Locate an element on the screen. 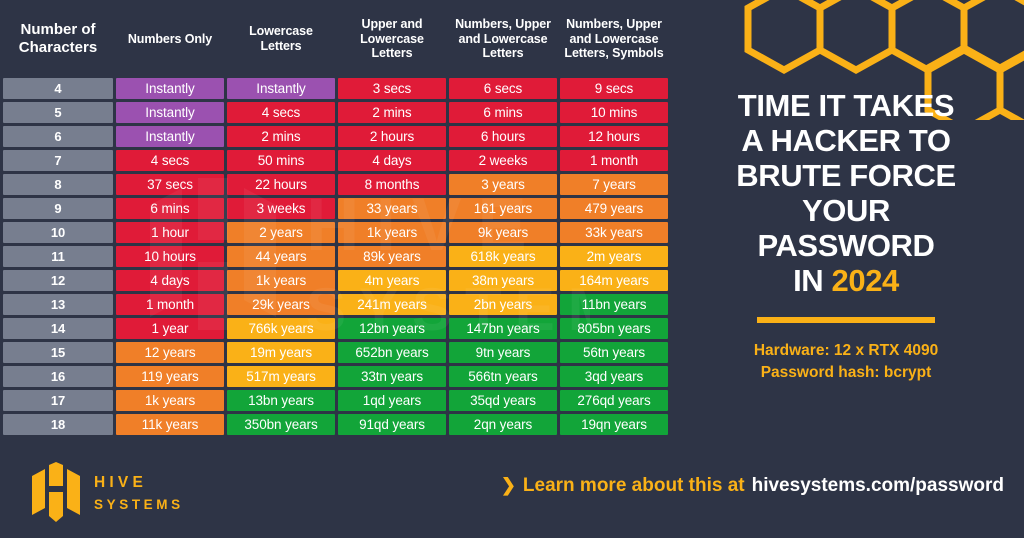 The image size is (1024, 538). hive-systems-logo: HIVE SYSTEMS is located at coordinates (107, 492).